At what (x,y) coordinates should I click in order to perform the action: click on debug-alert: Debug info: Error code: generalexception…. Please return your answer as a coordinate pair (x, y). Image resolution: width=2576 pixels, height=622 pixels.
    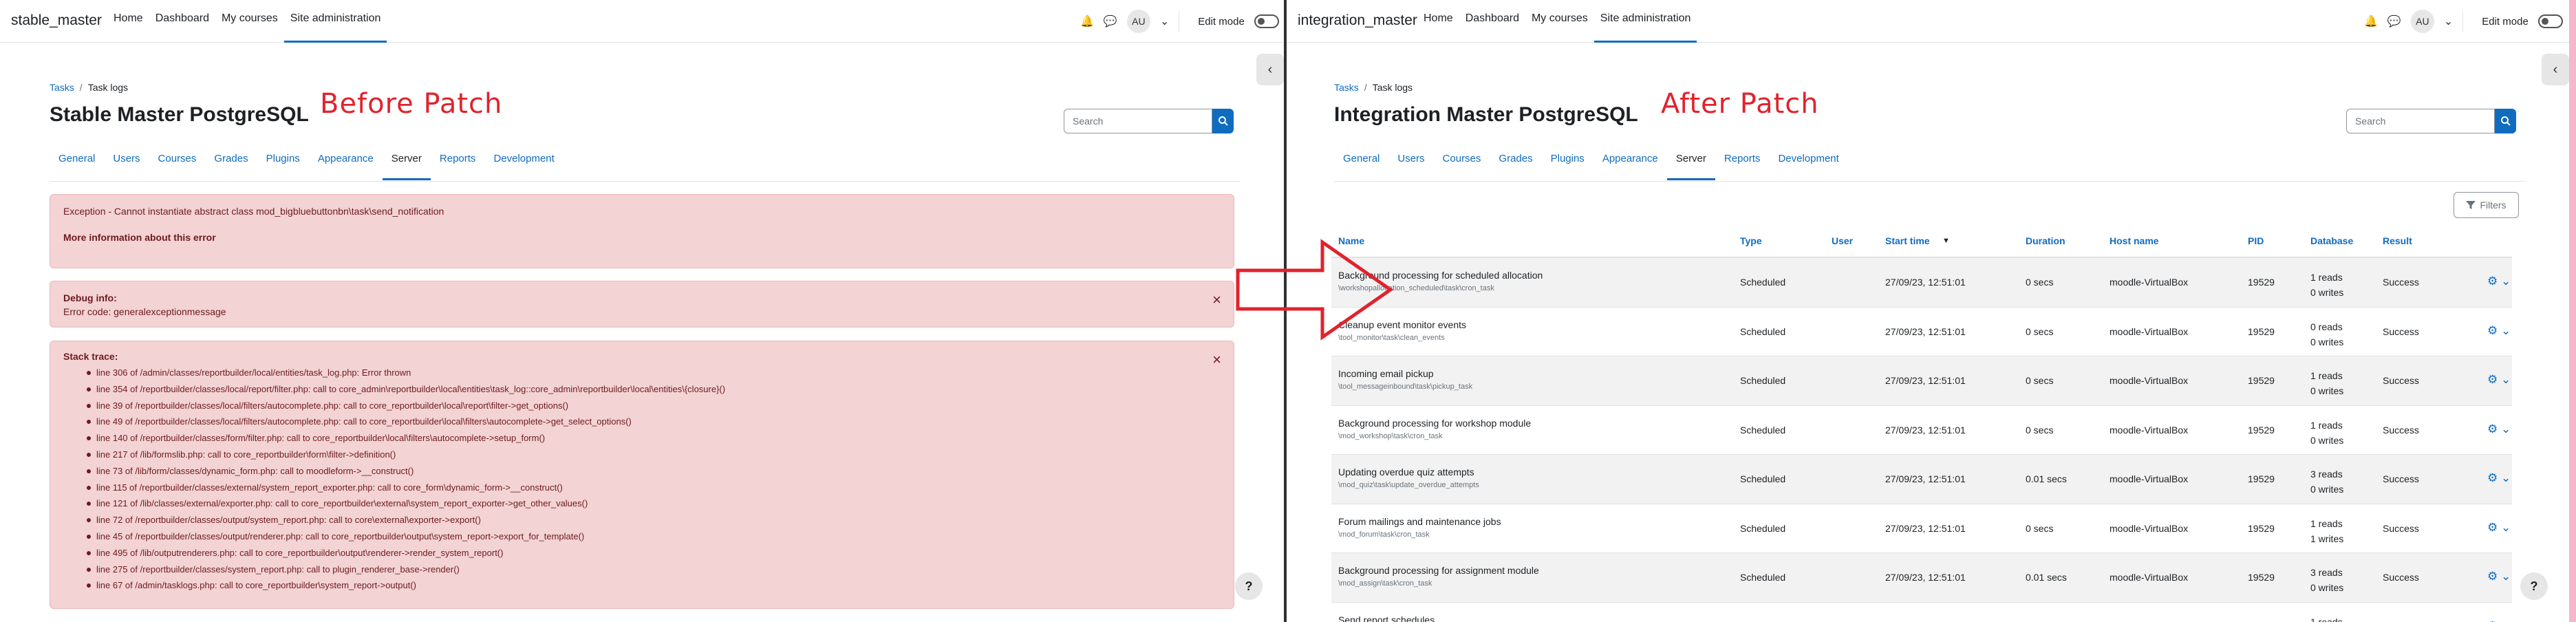
    Looking at the image, I should click on (642, 304).